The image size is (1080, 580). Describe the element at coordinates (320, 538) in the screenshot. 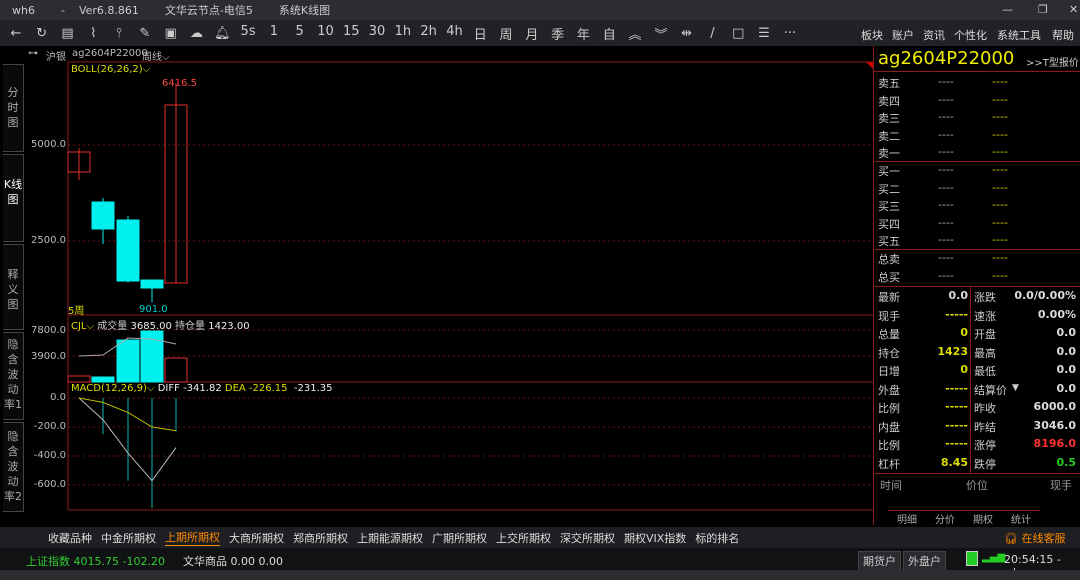

I see `exchange-tab: 郑商所期权` at that location.